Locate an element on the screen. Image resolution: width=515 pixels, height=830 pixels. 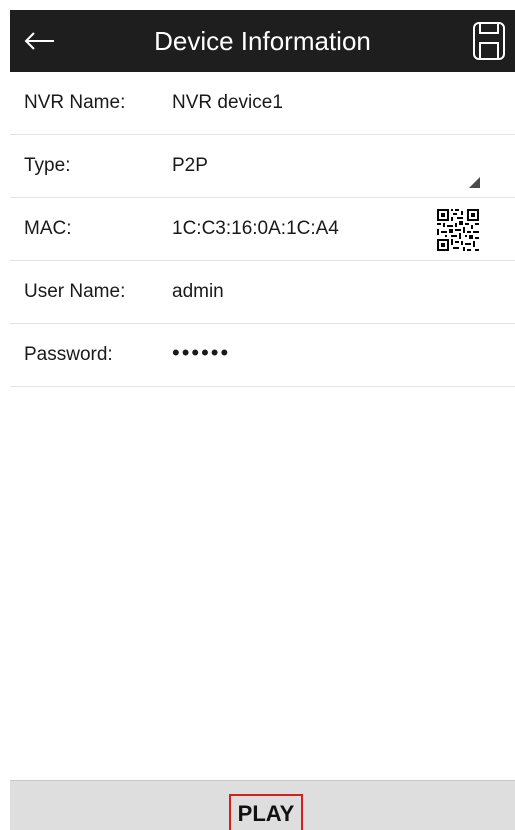
type-select: P2P is located at coordinates (190, 166).